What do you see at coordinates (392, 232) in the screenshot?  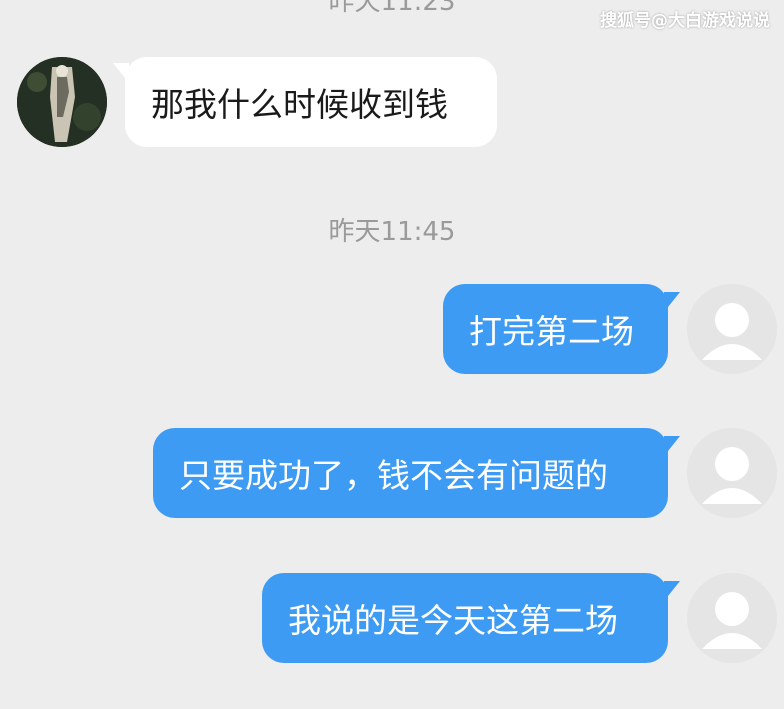 I see `timestamp: 昨天11:45` at bounding box center [392, 232].